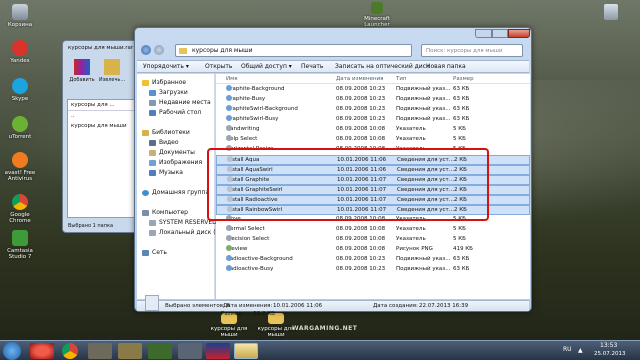  Describe the element at coordinates (459, 139) in the screenshot. I see `file-size: 5 КБ` at that location.